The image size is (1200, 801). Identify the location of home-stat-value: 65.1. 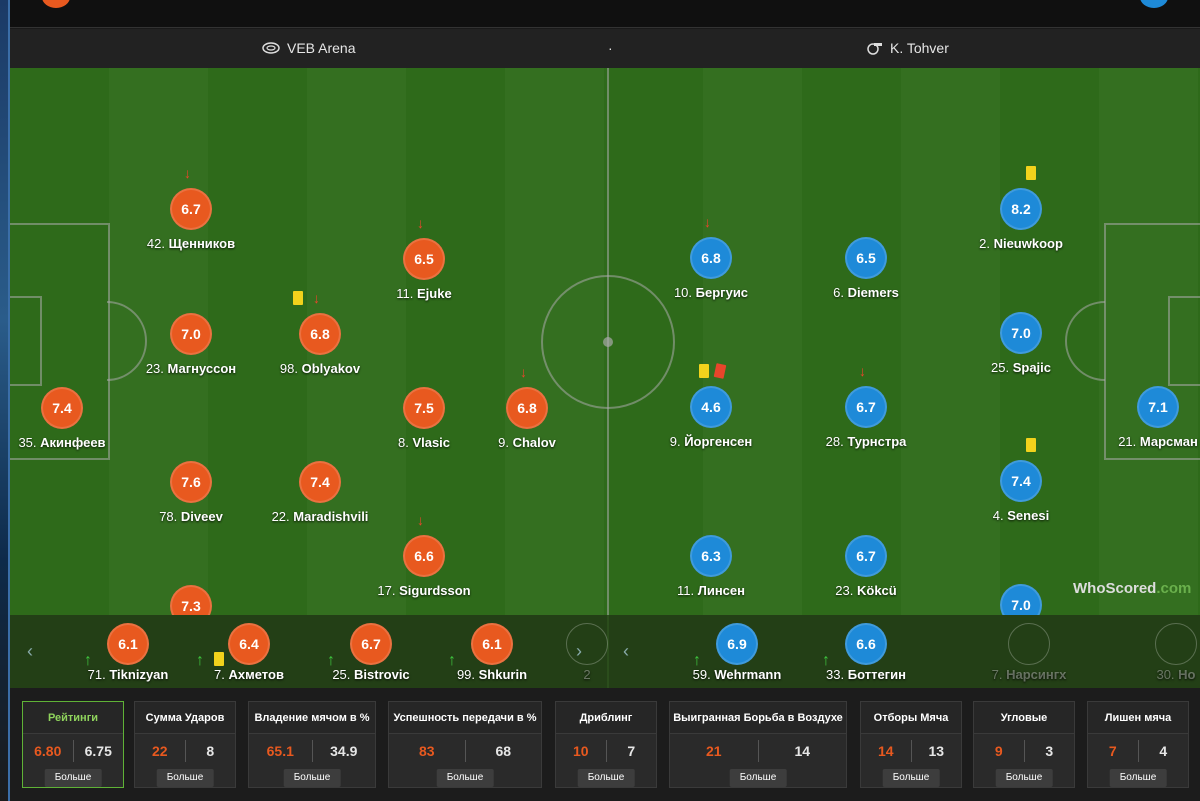
(281, 751).